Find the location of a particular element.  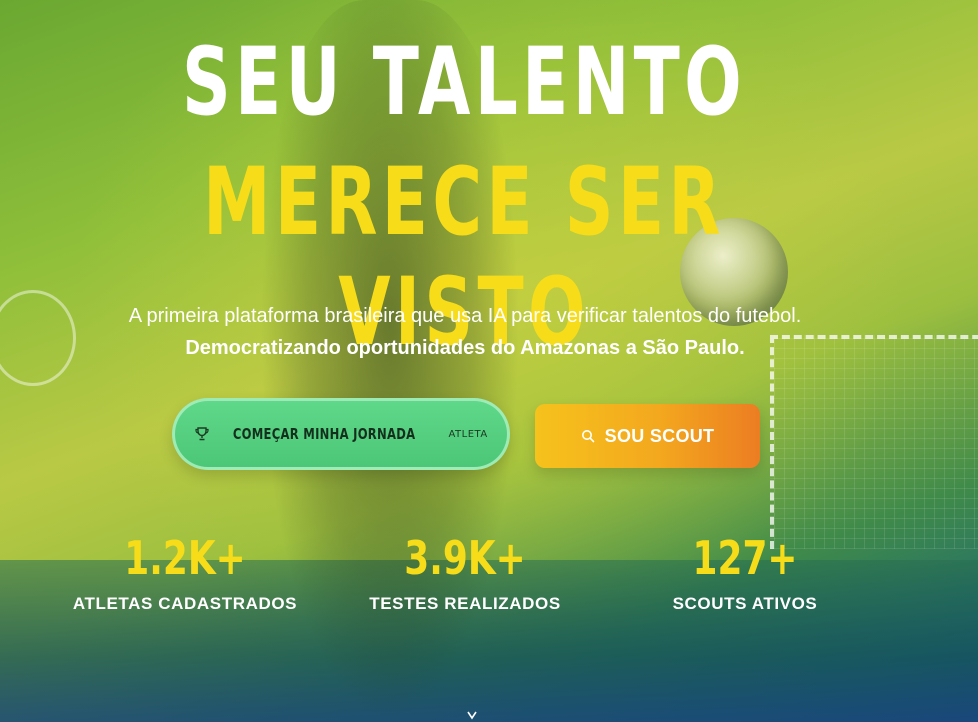

scout-button-label: SOU SCOUT is located at coordinates (659, 435).